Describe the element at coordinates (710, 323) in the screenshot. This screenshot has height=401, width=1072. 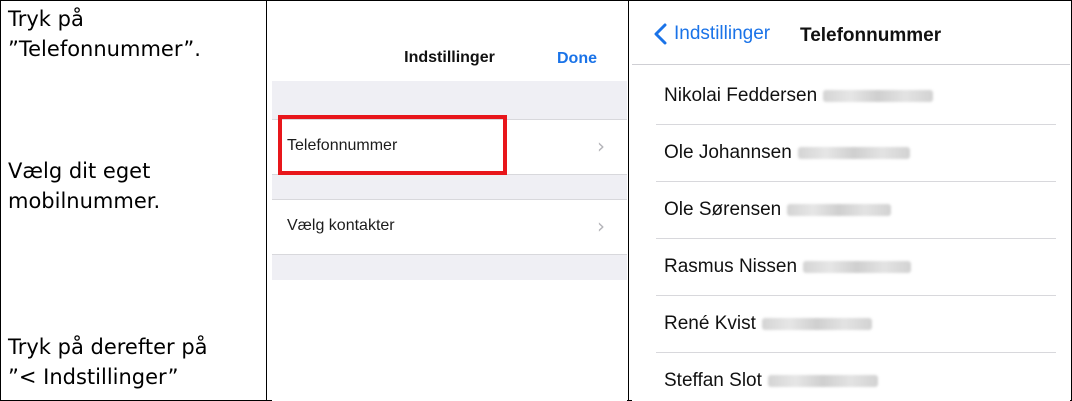
I see `contact-name: René Kvist` at that location.